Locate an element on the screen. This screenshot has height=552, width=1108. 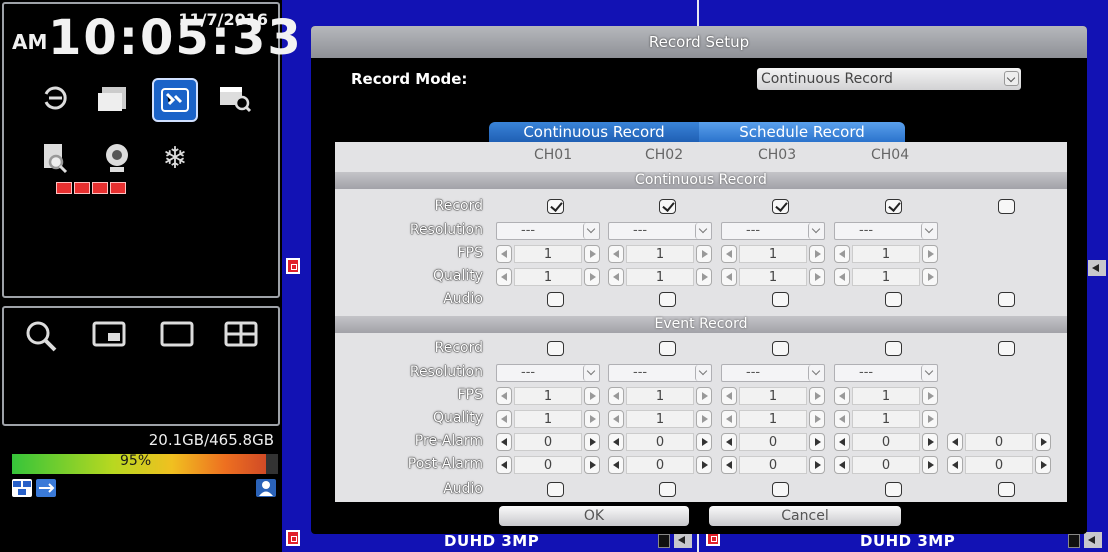
cancel-button: Cancel is located at coordinates (805, 516).